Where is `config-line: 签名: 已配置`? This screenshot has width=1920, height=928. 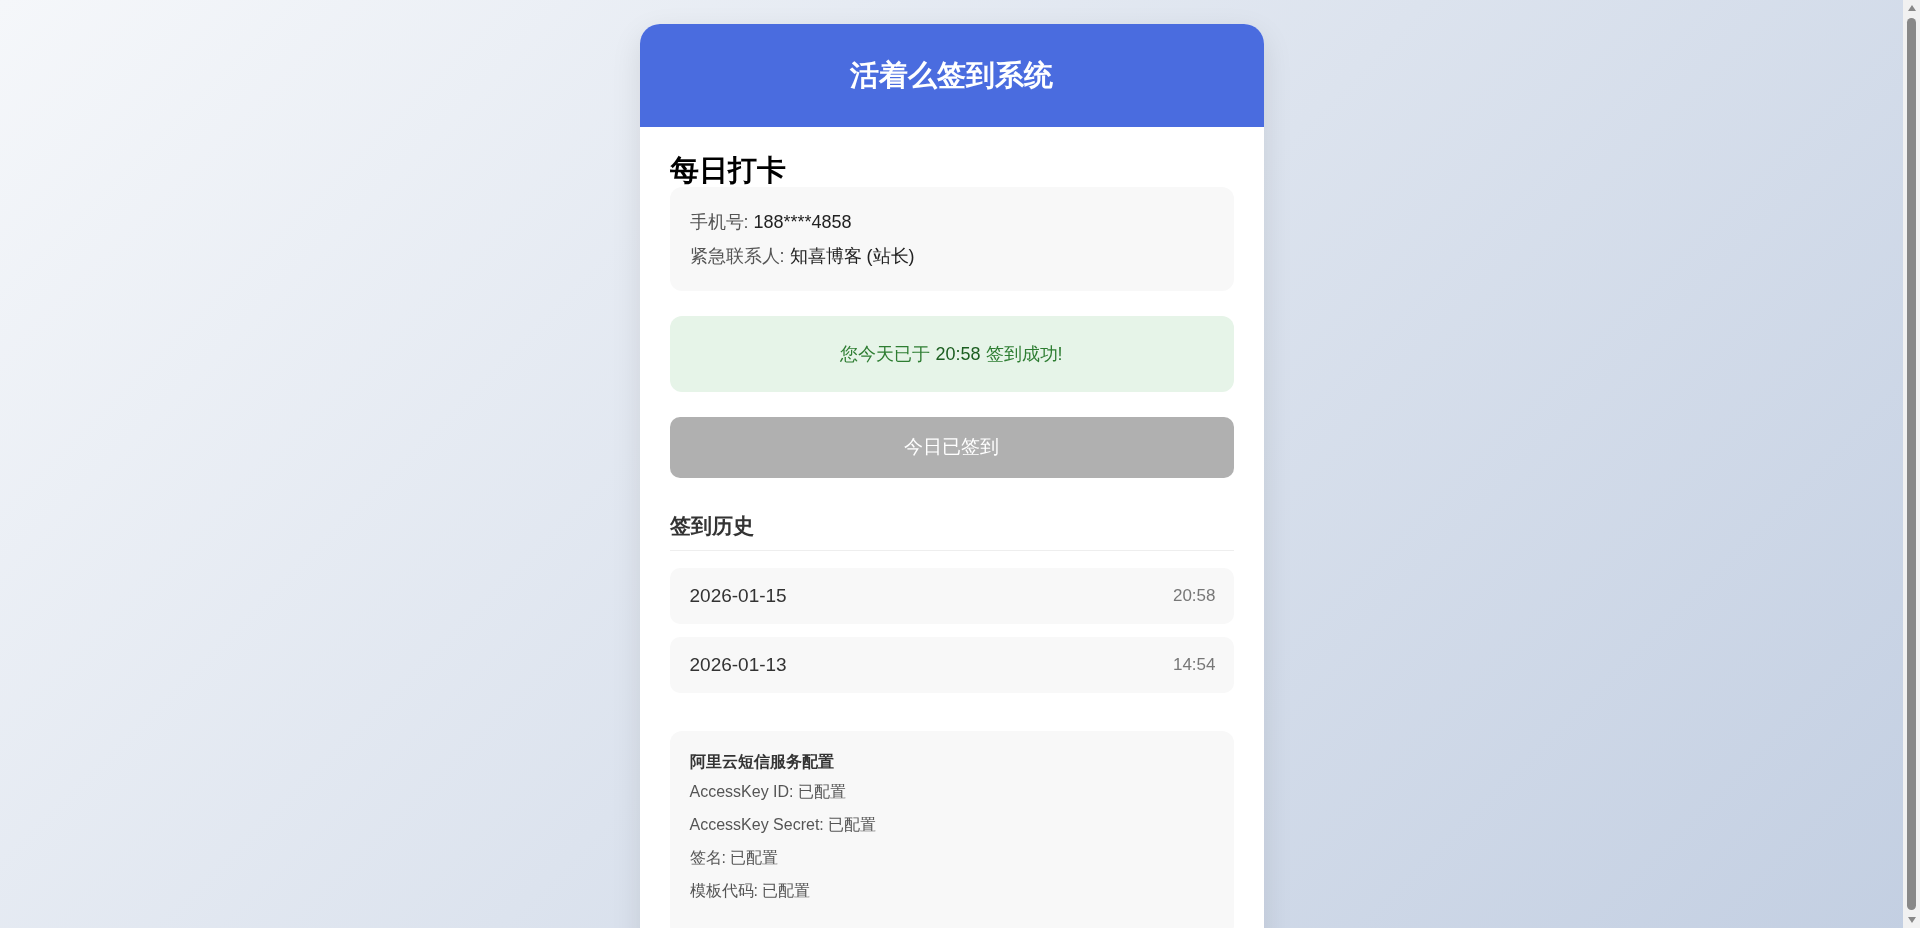 config-line: 签名: 已配置 is located at coordinates (734, 857).